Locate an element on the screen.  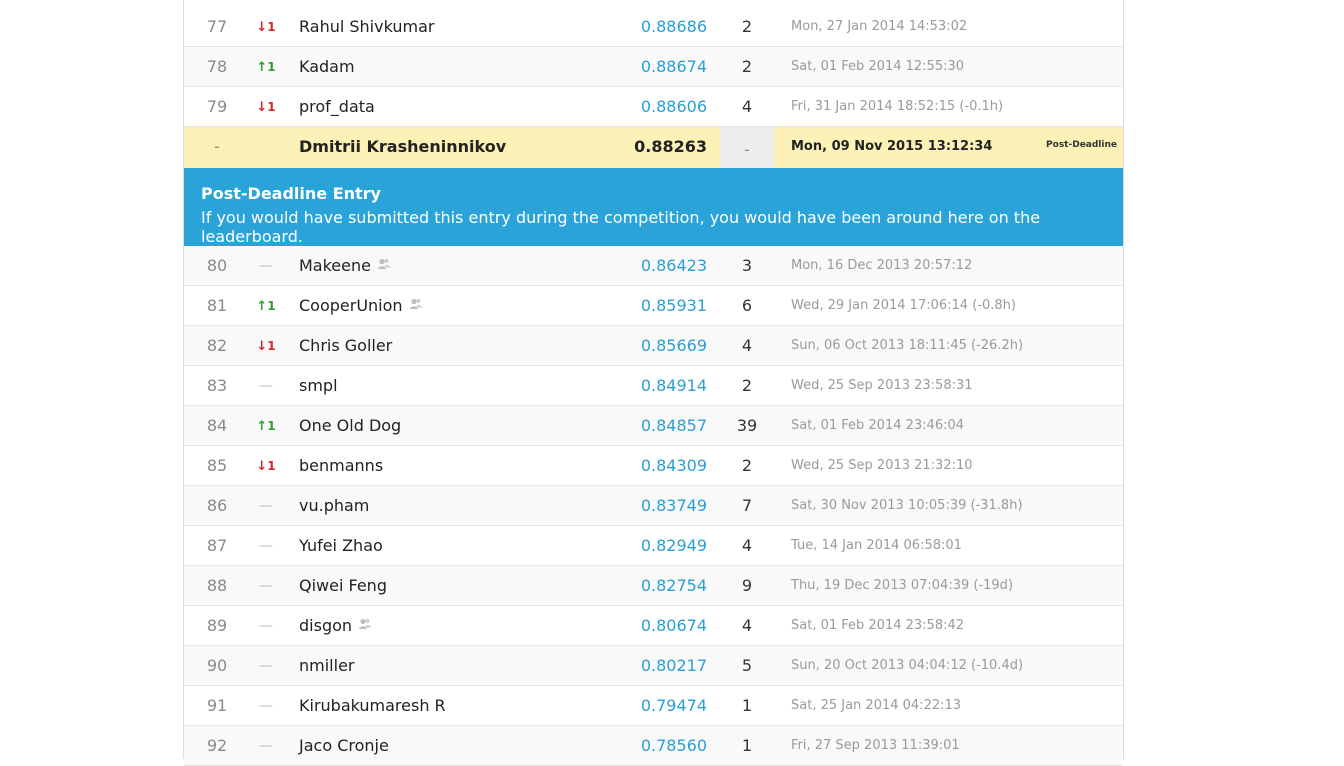
team-name: disgon is located at coordinates (325, 625).